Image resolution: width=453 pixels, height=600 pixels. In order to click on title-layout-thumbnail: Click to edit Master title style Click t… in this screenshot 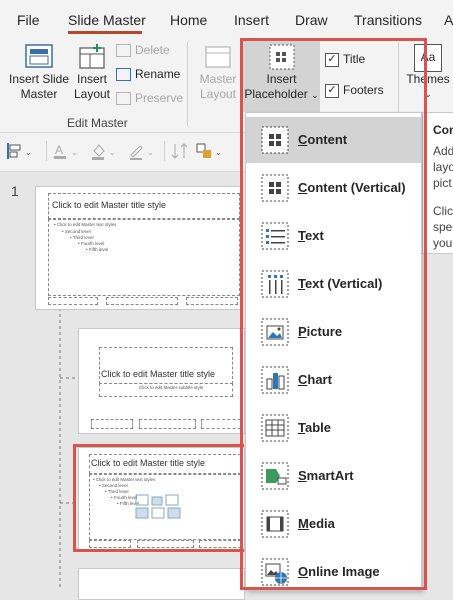, I will do `click(161, 381)`.